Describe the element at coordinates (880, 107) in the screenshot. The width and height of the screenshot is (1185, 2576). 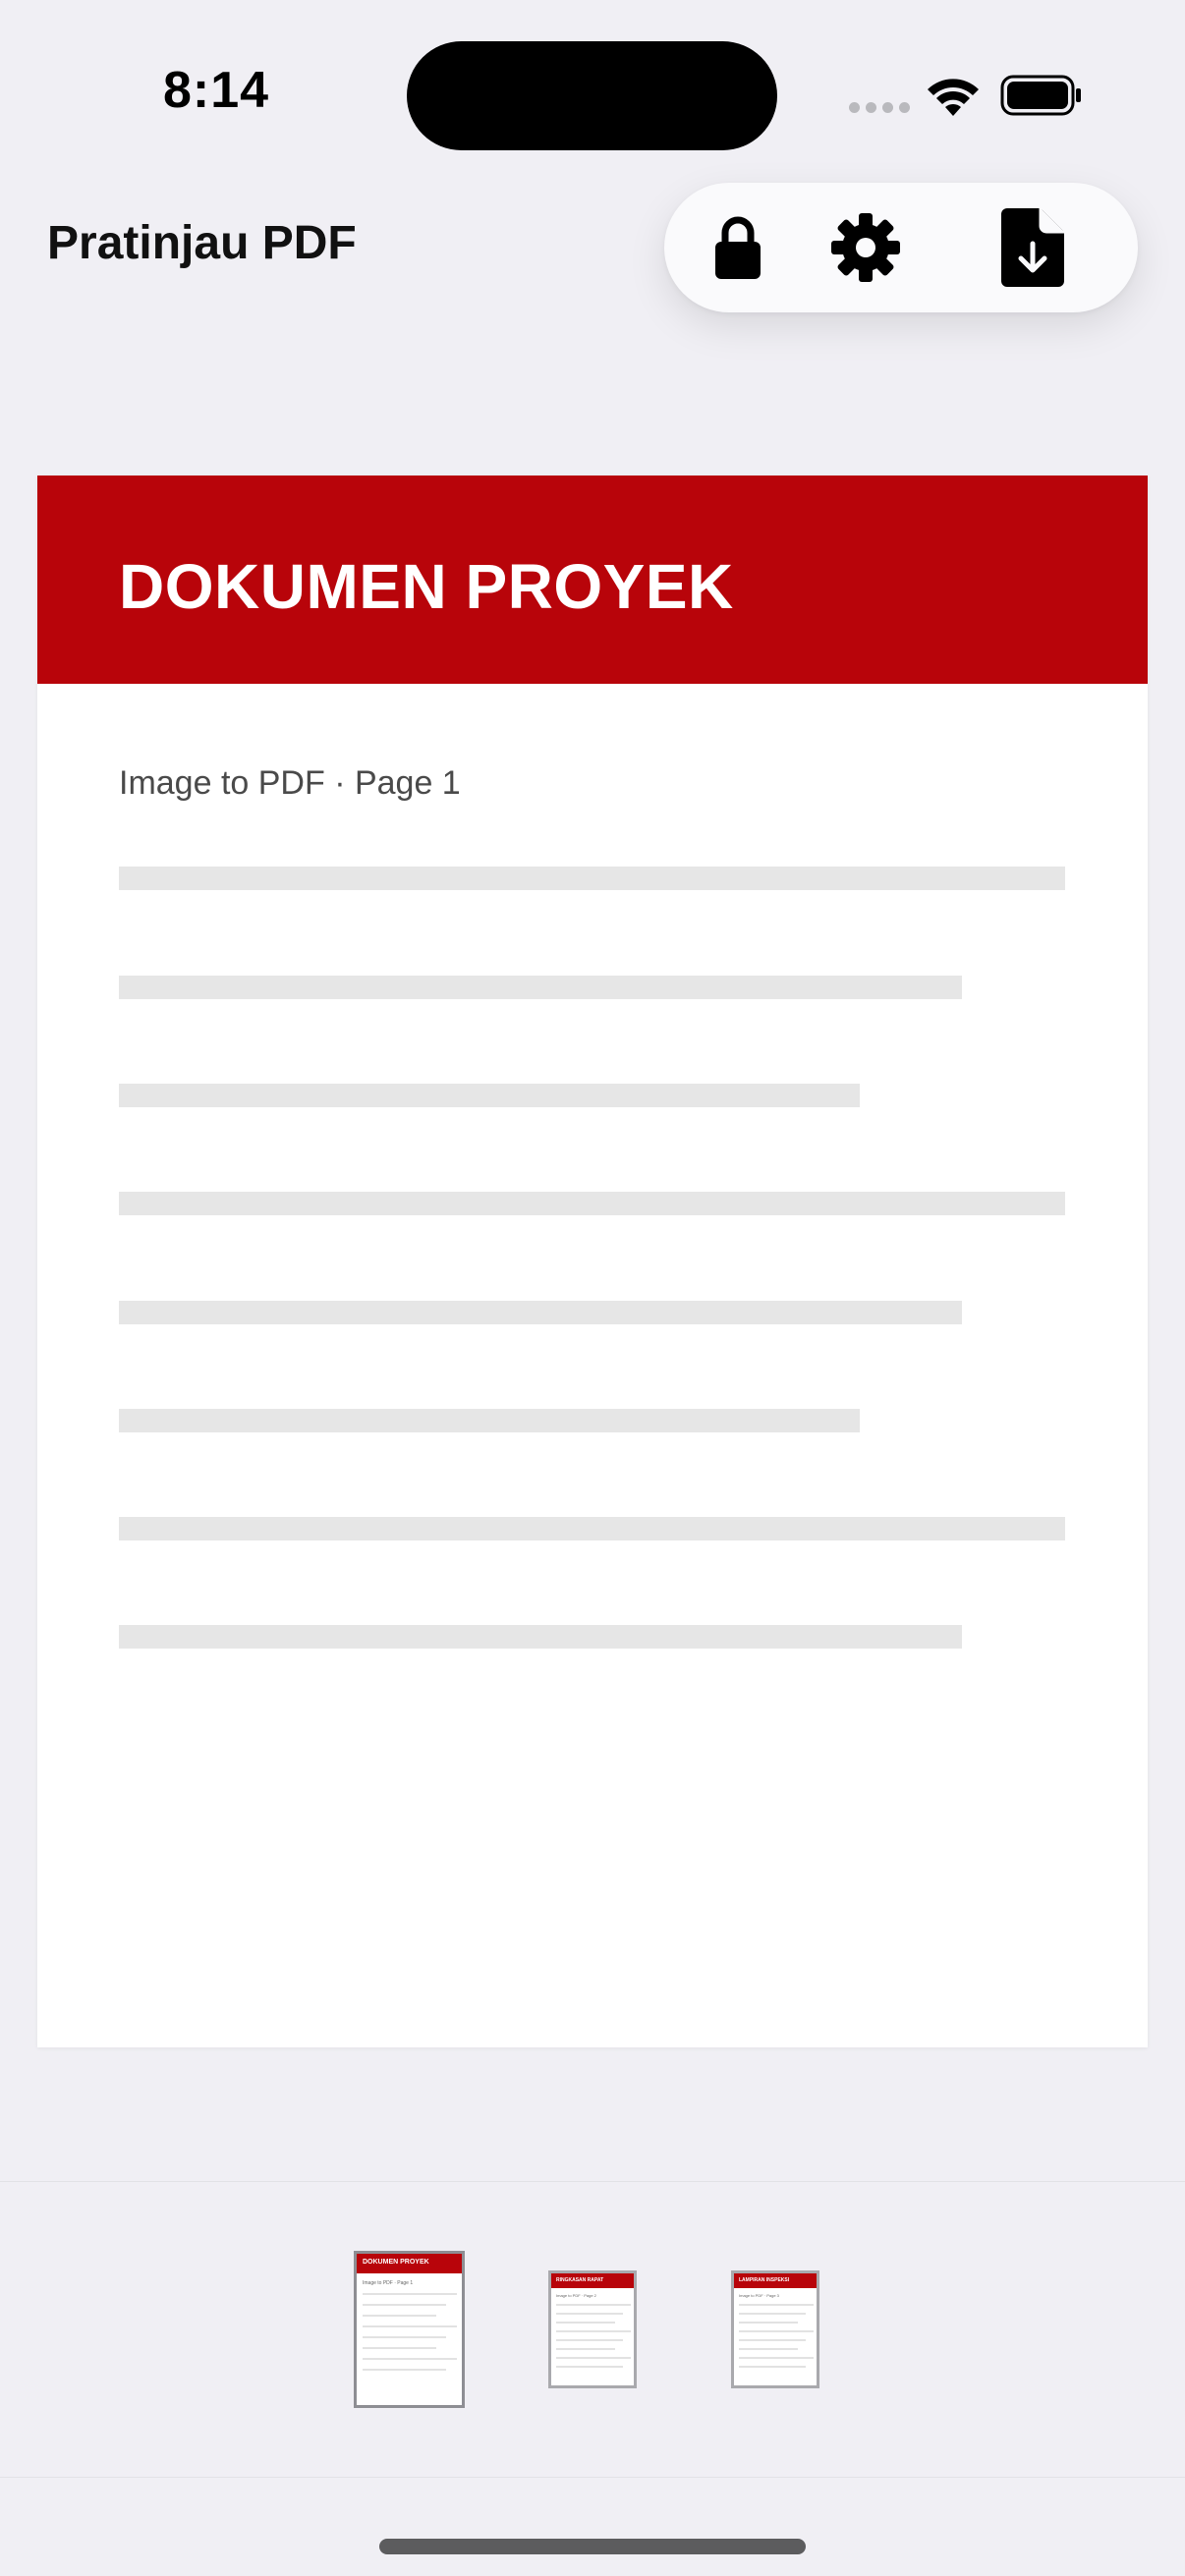
I see `cellular-signal-icon` at that location.